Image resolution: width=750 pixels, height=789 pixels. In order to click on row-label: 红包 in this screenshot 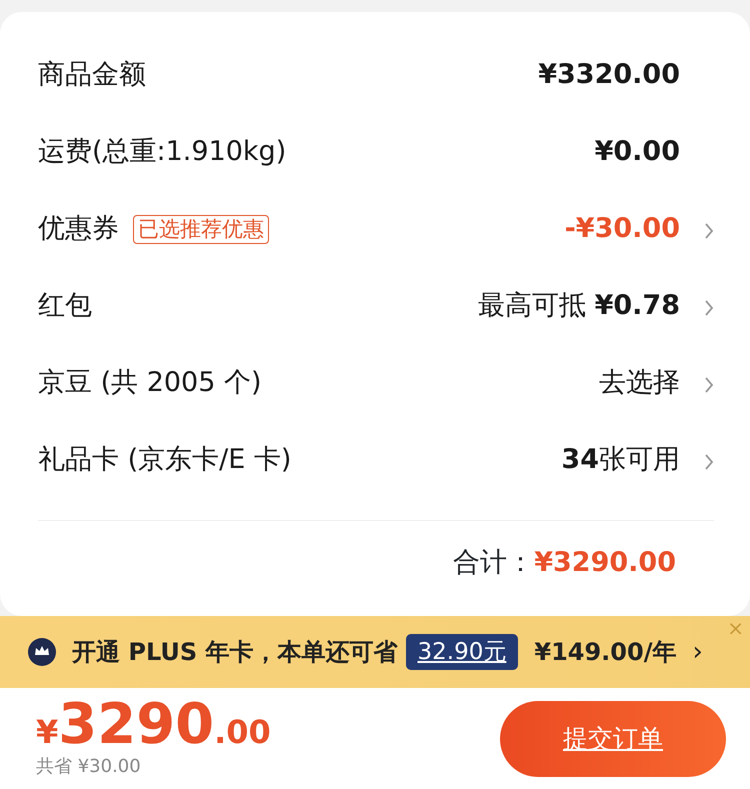, I will do `click(65, 306)`.